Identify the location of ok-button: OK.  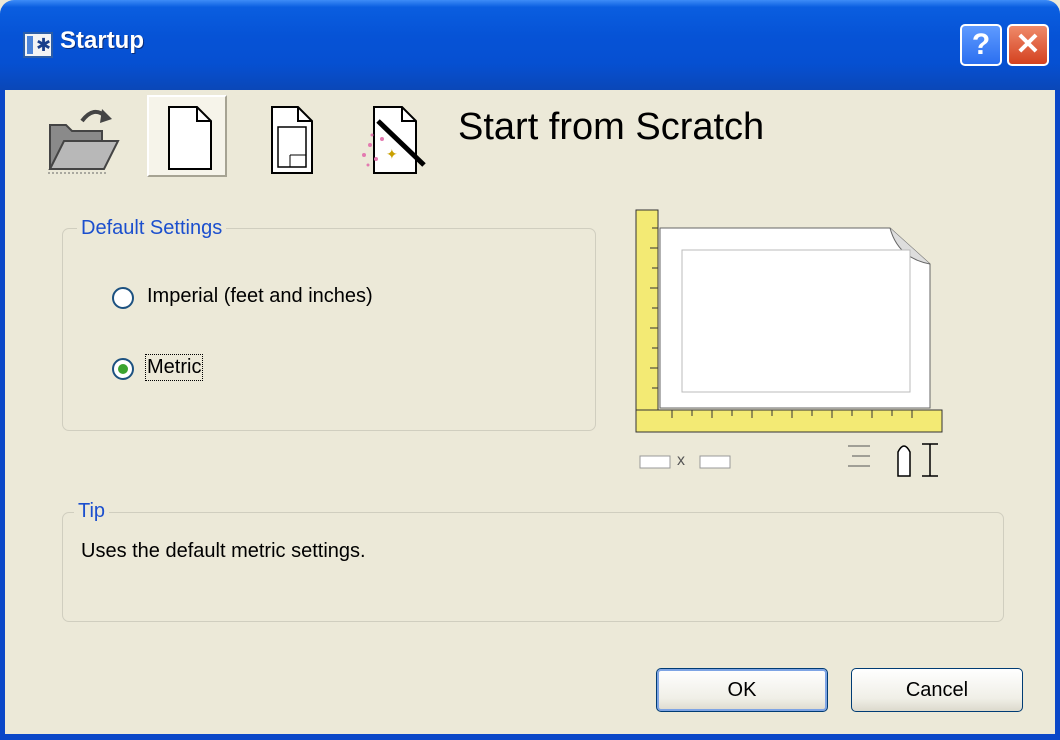
(742, 690).